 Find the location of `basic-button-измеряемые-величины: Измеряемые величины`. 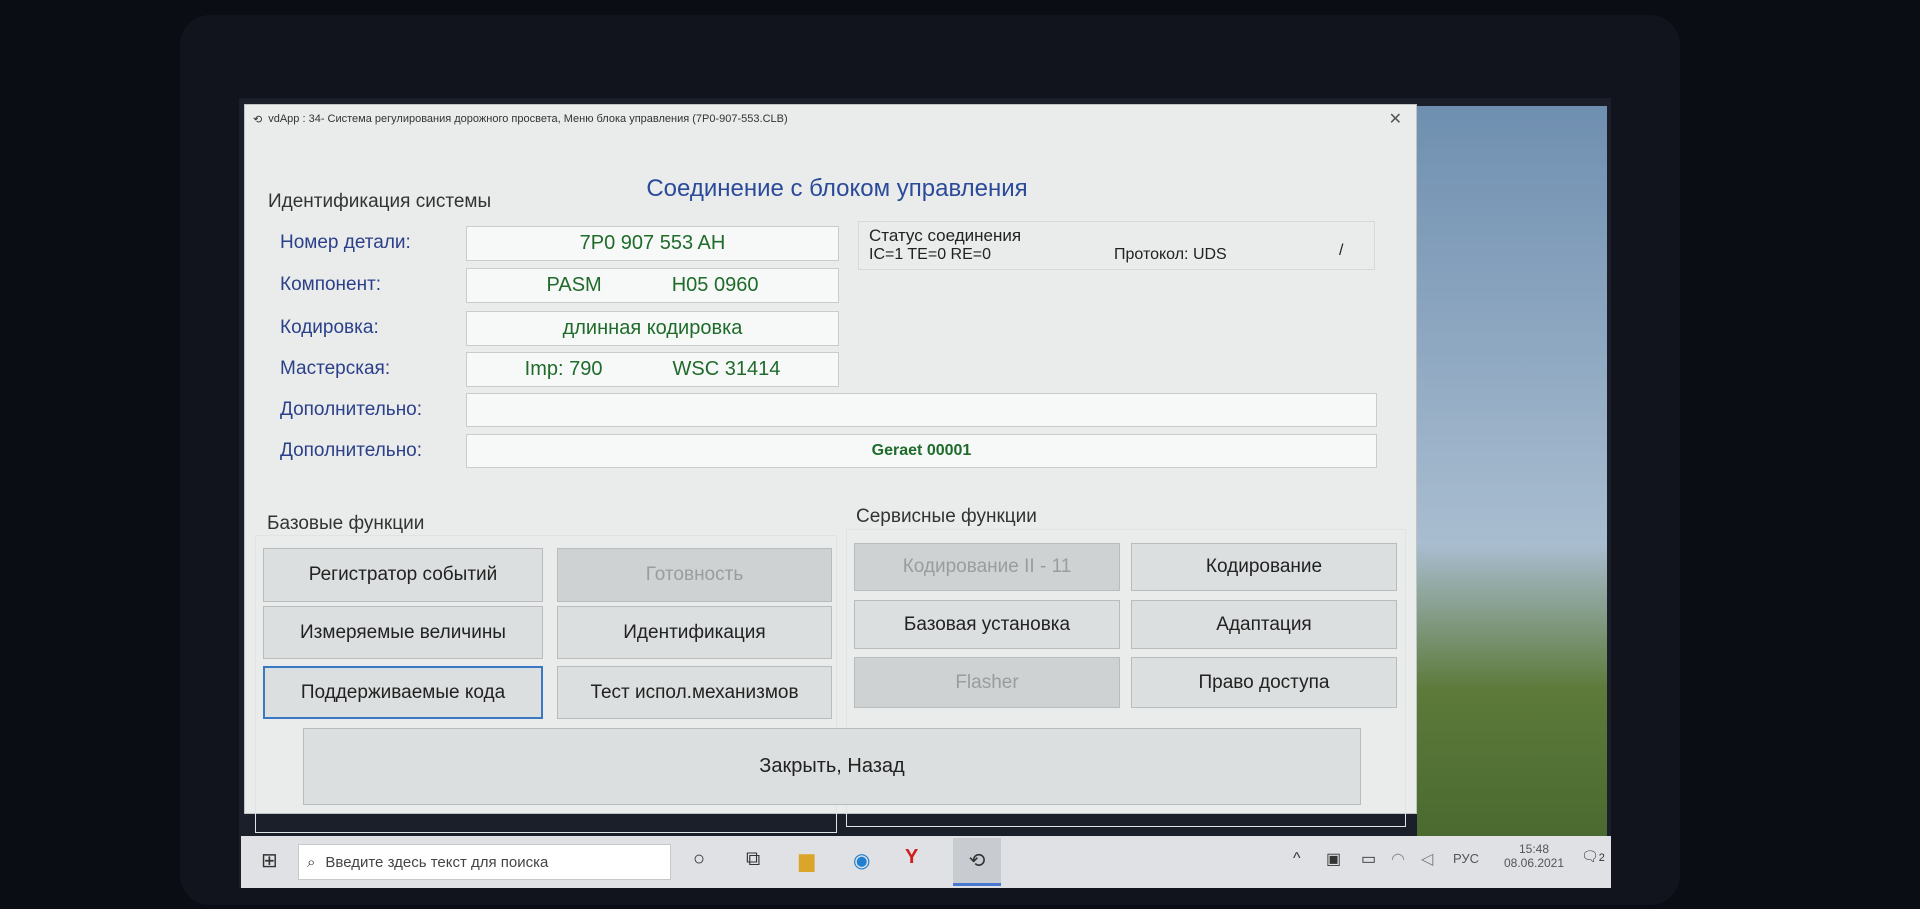

basic-button-измеряемые-величины: Измеряемые величины is located at coordinates (403, 632).